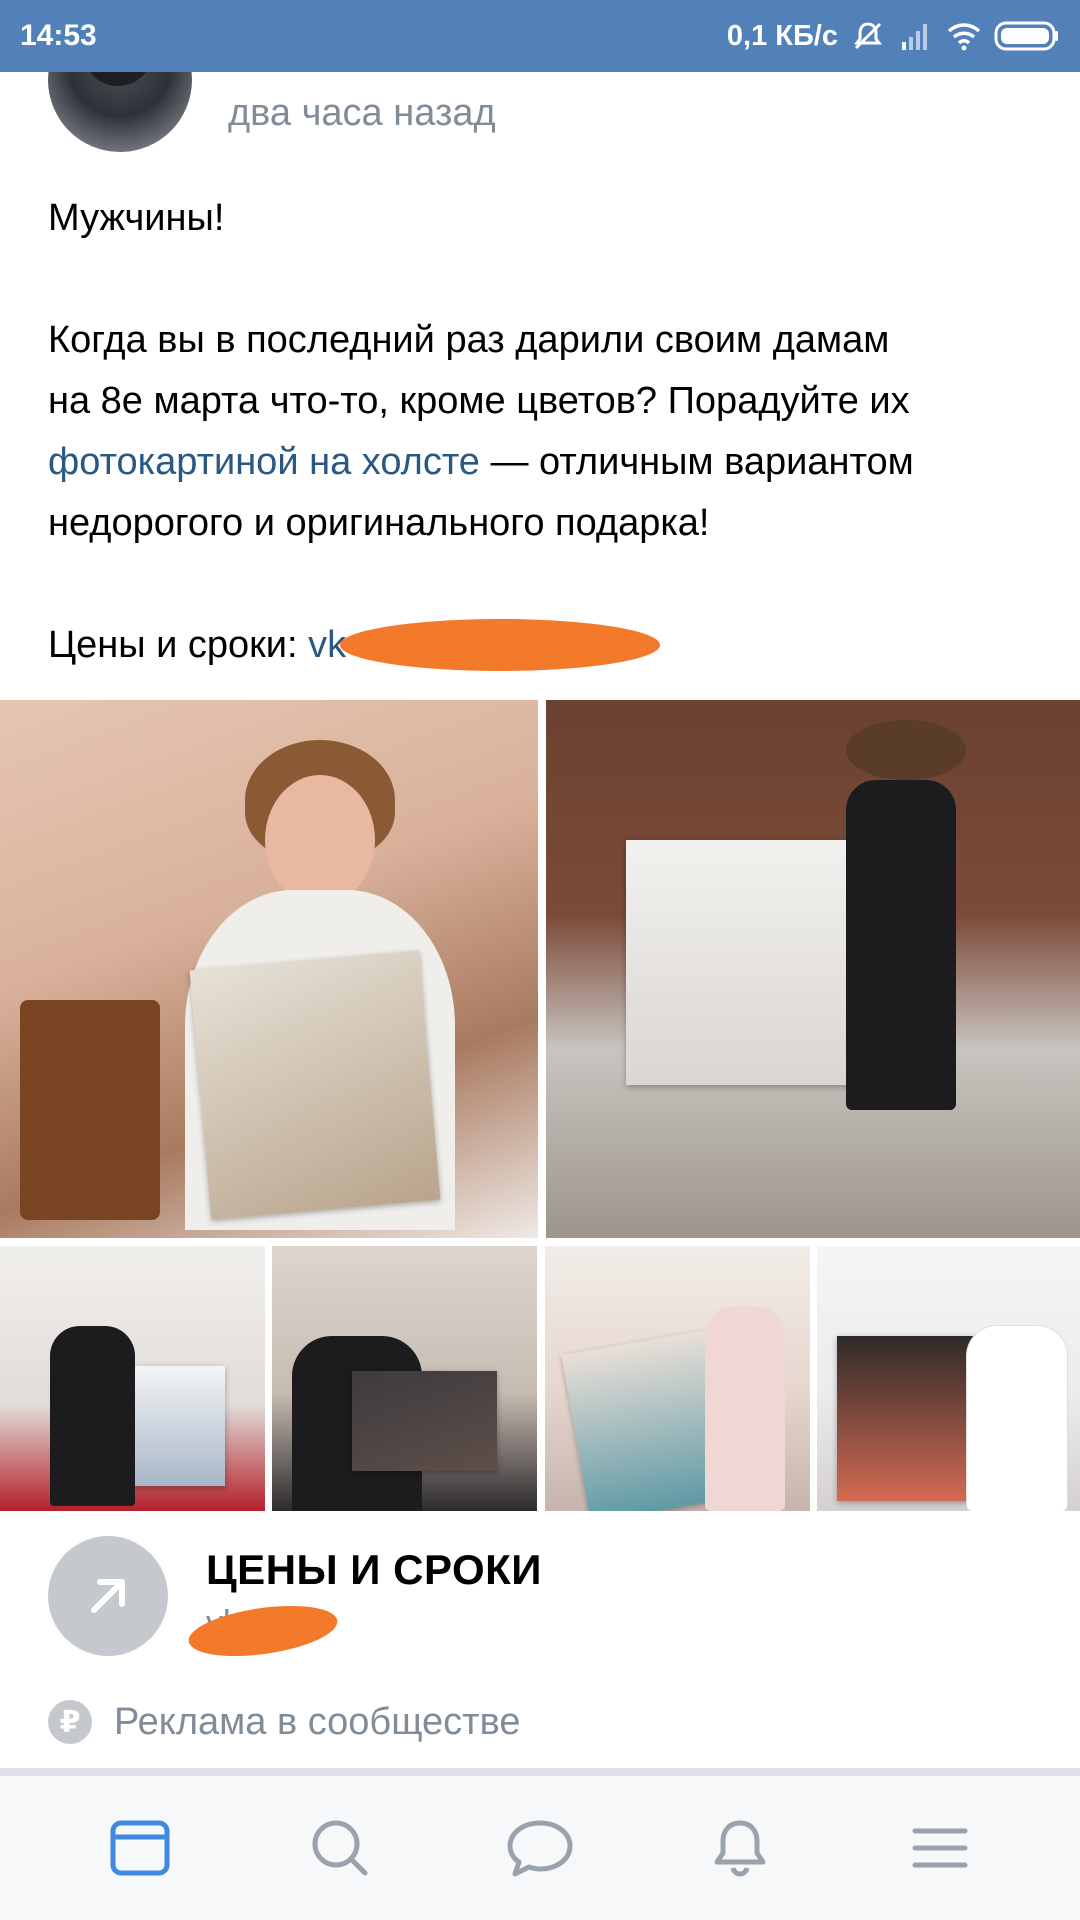 This screenshot has height=1920, width=1080. I want to click on battery-icon, so click(1026, 36).